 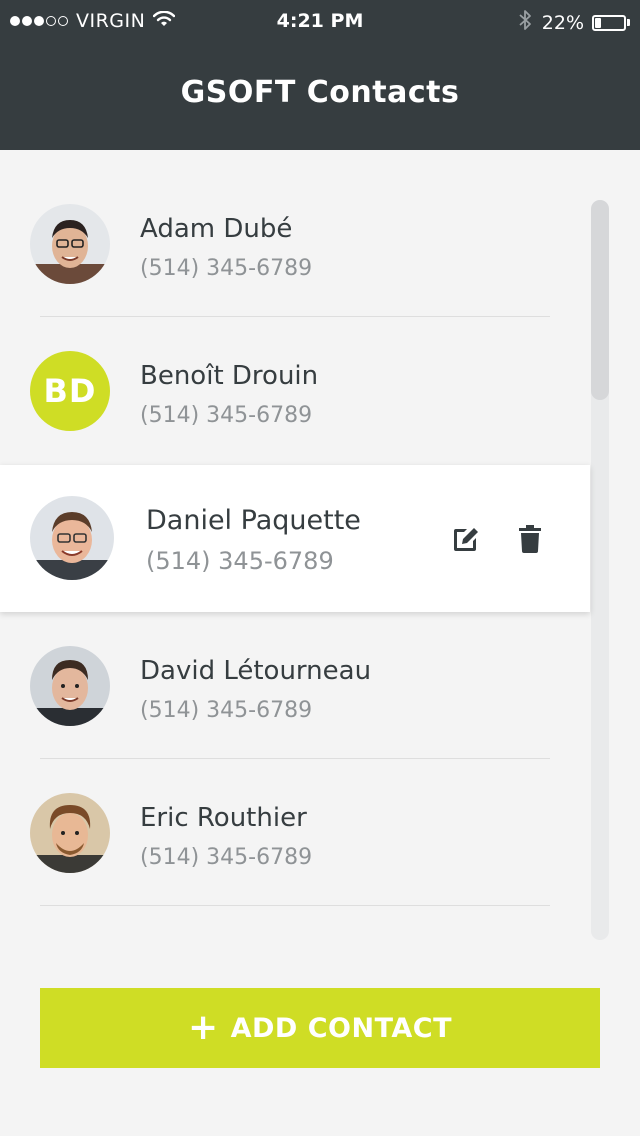 I want to click on status-right: 22%, so click(x=574, y=22).